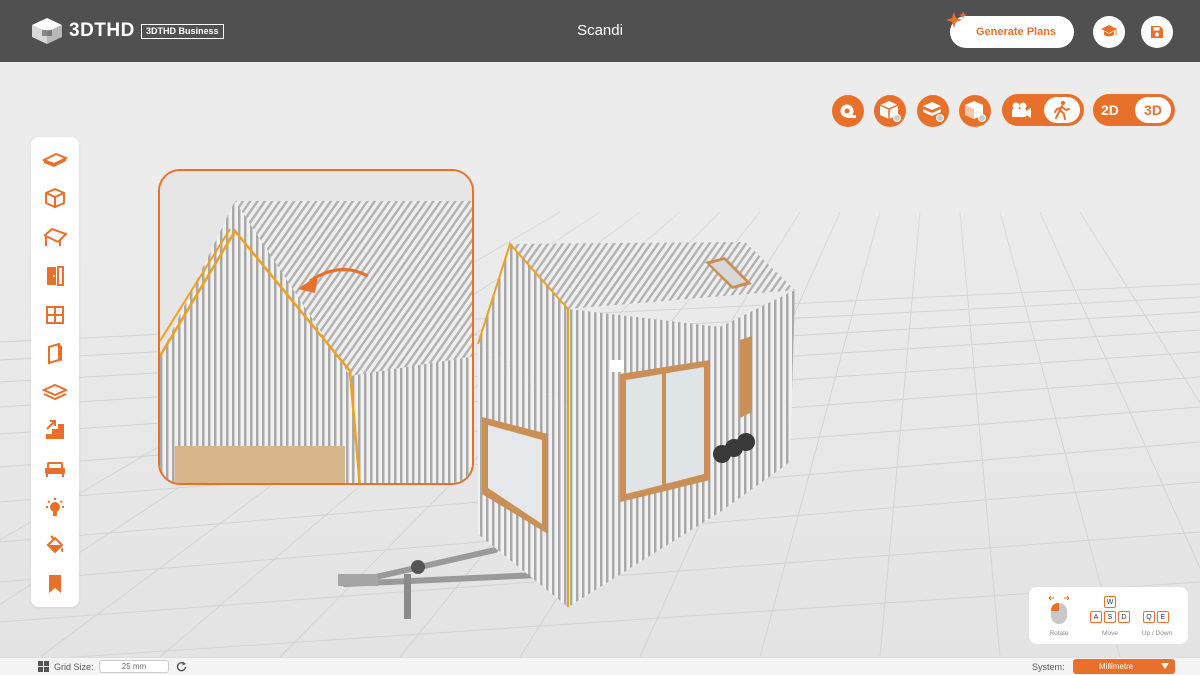 The width and height of the screenshot is (1200, 675). What do you see at coordinates (55, 372) in the screenshot?
I see `left-toolbar` at bounding box center [55, 372].